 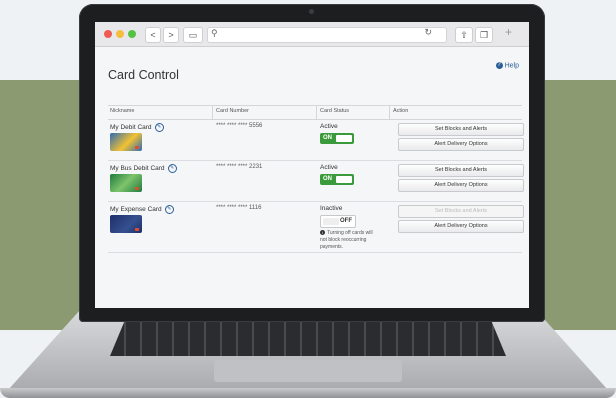 What do you see at coordinates (143, 75) in the screenshot?
I see `page-title: Card Control` at bounding box center [143, 75].